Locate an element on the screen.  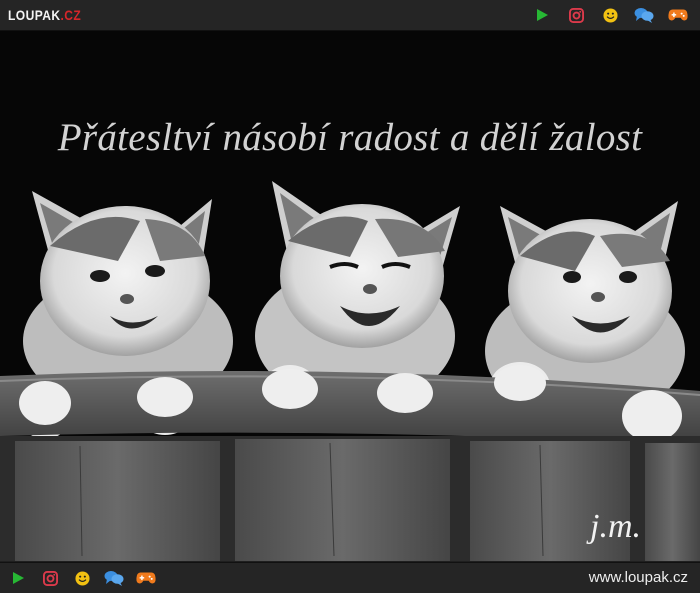
bottom-bar: www.loupak.cz is located at coordinates (350, 577).